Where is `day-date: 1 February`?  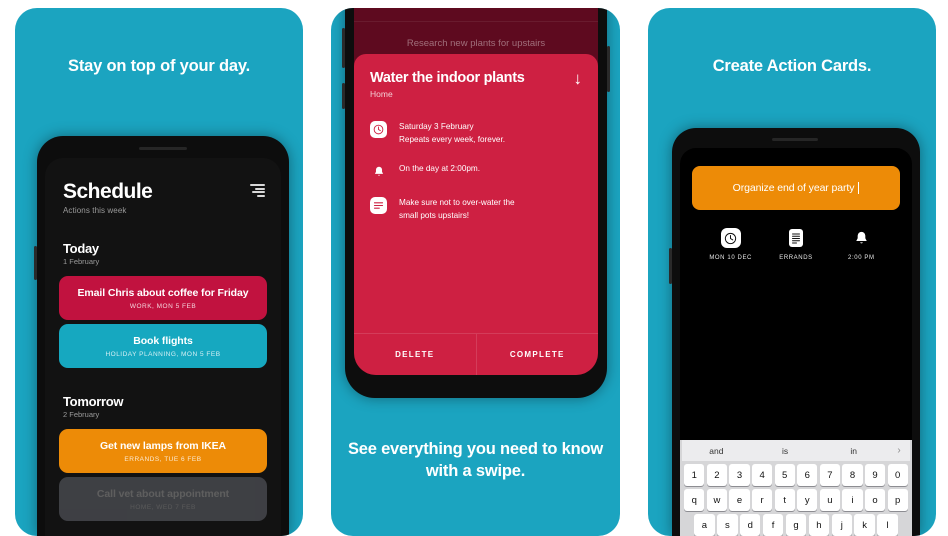
day-date: 1 February is located at coordinates (81, 261).